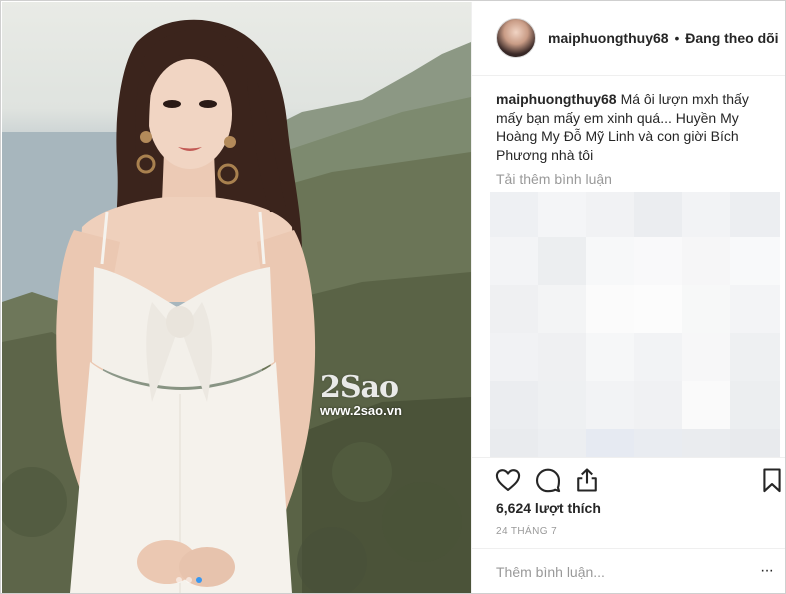  What do you see at coordinates (616, 572) in the screenshot?
I see `add-comment-input` at bounding box center [616, 572].